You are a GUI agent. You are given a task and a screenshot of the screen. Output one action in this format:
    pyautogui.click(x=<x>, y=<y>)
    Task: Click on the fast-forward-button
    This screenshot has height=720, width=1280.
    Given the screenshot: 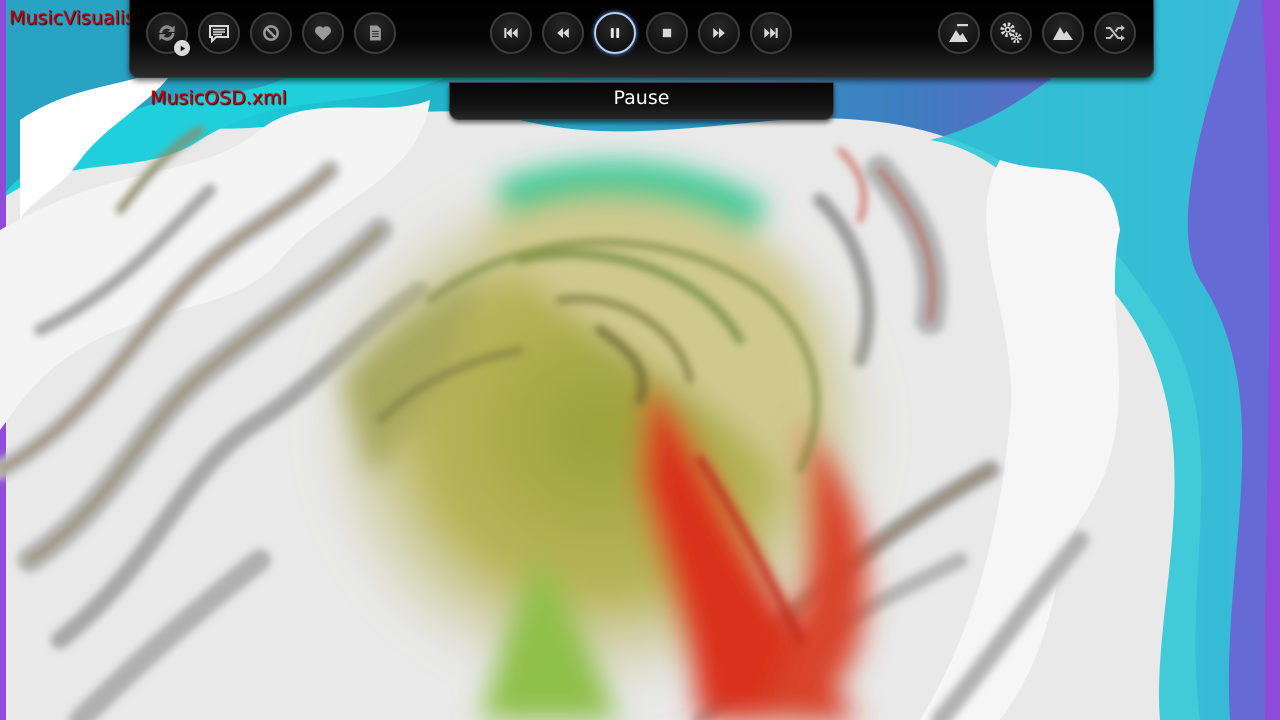 What is the action you would take?
    pyautogui.click(x=719, y=33)
    